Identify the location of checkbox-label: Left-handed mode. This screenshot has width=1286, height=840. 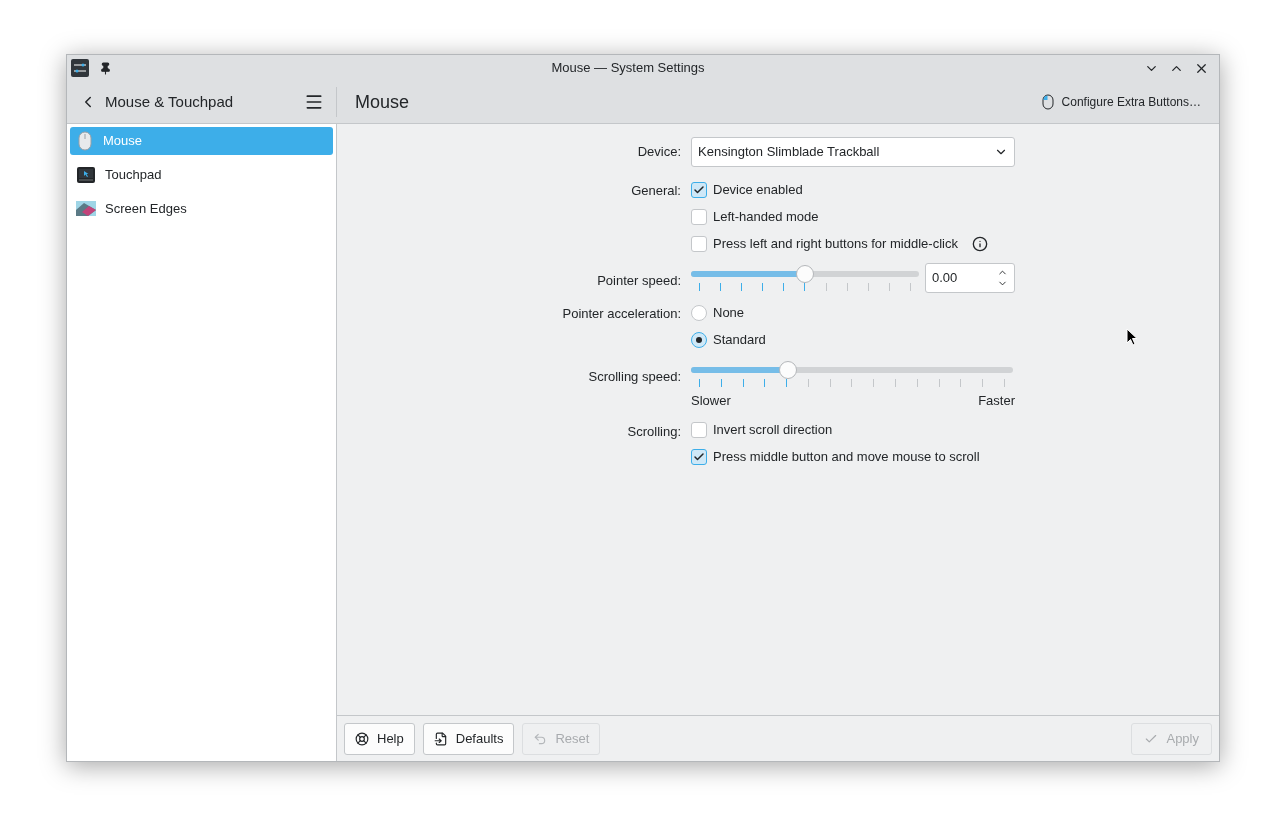
(766, 216).